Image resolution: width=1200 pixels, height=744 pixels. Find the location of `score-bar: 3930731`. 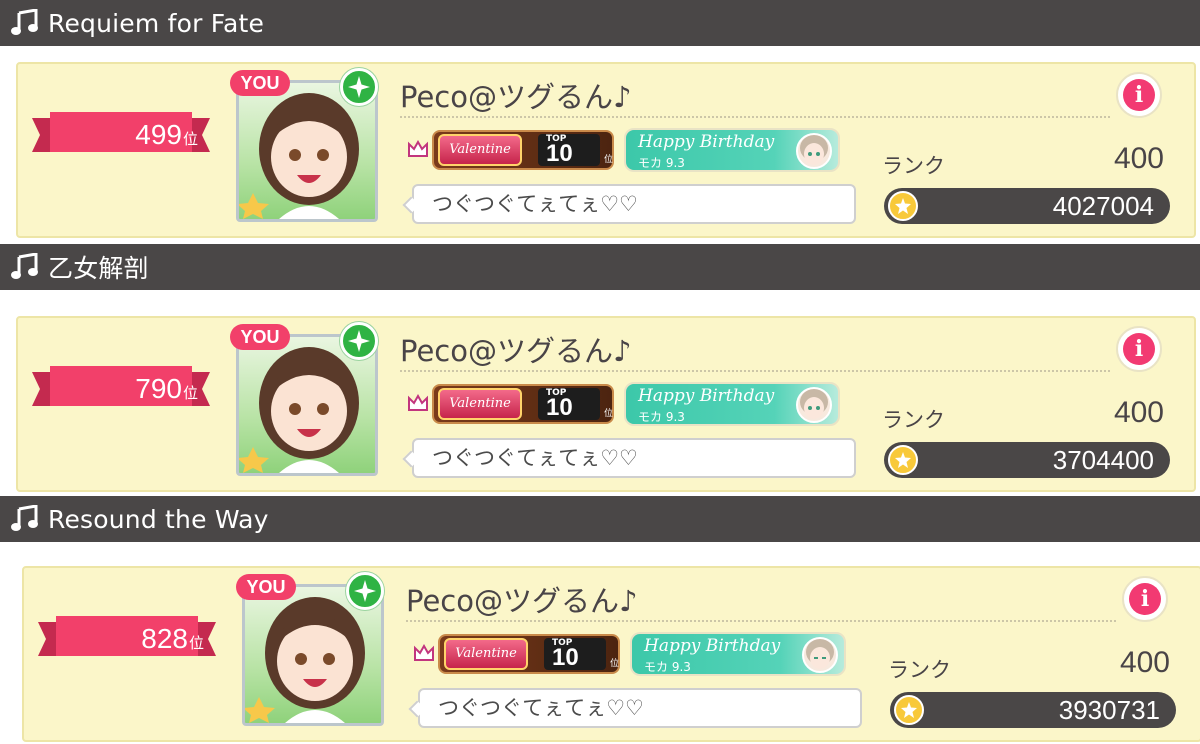

score-bar: 3930731 is located at coordinates (1033, 710).